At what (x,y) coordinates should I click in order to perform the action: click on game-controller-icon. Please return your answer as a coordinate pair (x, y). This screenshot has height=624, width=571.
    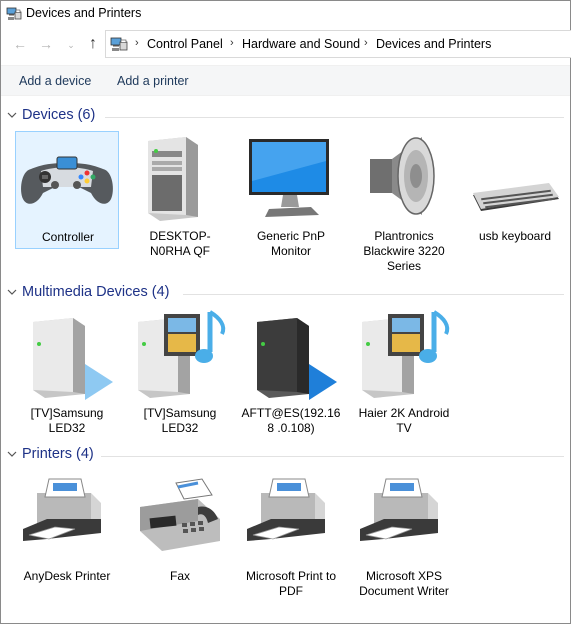
    Looking at the image, I should click on (67, 180).